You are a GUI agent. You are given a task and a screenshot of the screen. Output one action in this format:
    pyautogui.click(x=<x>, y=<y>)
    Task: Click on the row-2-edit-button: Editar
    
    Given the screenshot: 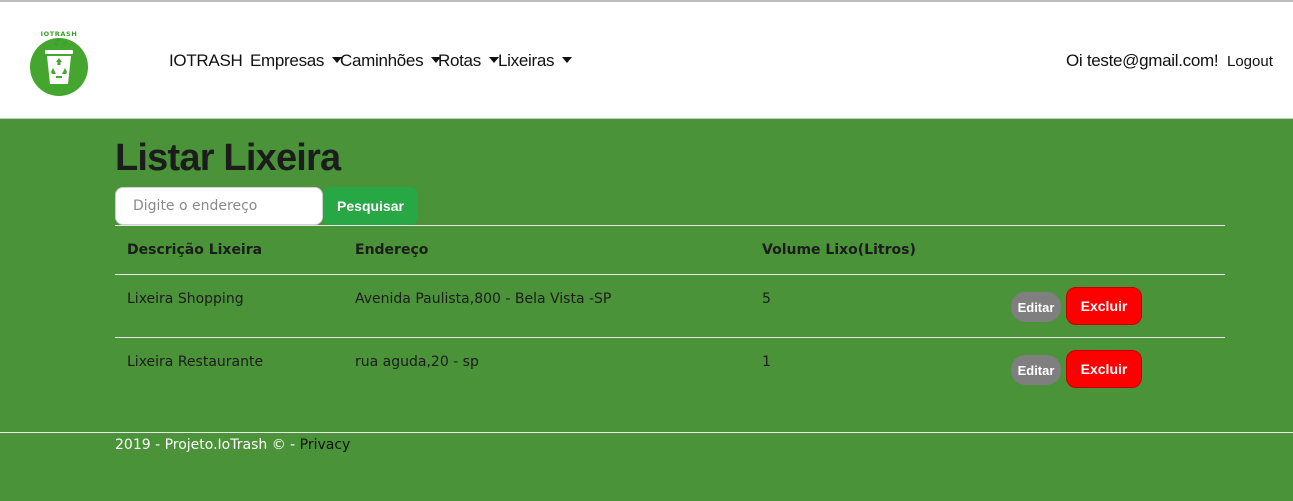 What is the action you would take?
    pyautogui.click(x=1036, y=370)
    